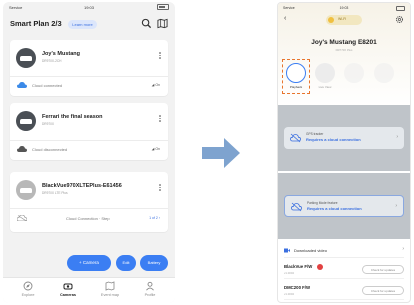  Describe the element at coordinates (162, 23) in the screenshot. I see `map-icon` at that location.